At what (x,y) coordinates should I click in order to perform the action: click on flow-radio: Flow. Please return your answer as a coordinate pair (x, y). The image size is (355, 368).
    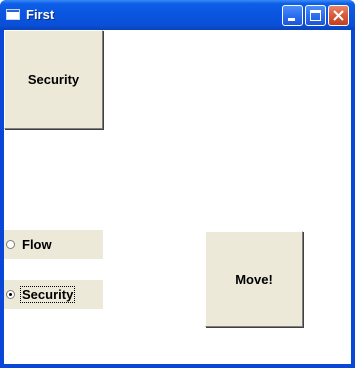
    Looking at the image, I should click on (53, 244).